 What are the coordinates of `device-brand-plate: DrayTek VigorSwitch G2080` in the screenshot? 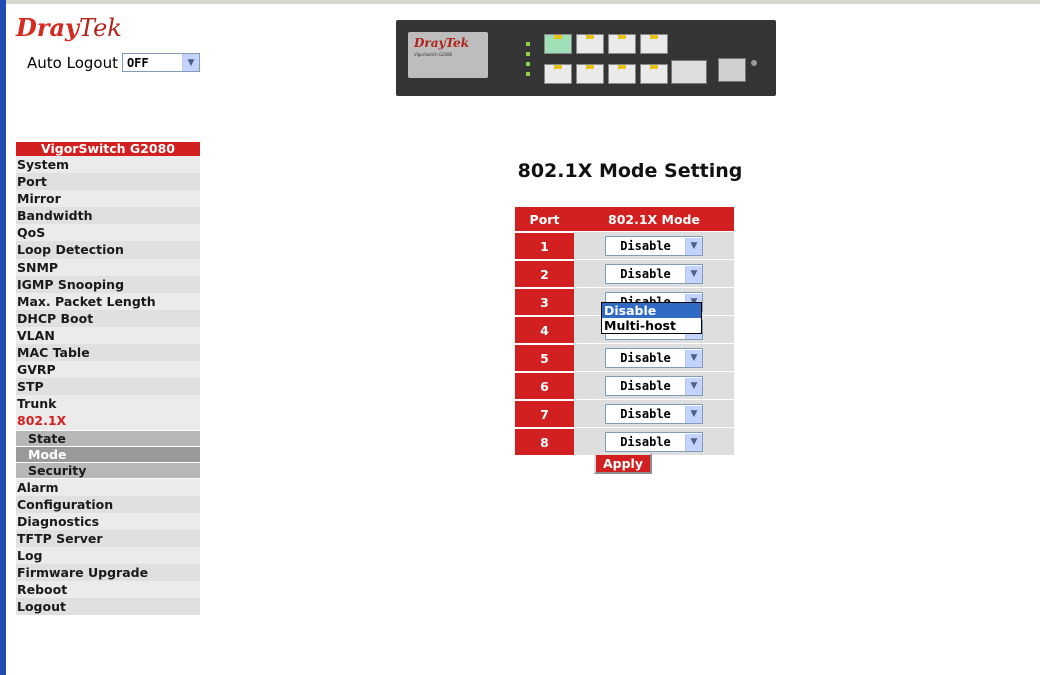 It's located at (448, 55).